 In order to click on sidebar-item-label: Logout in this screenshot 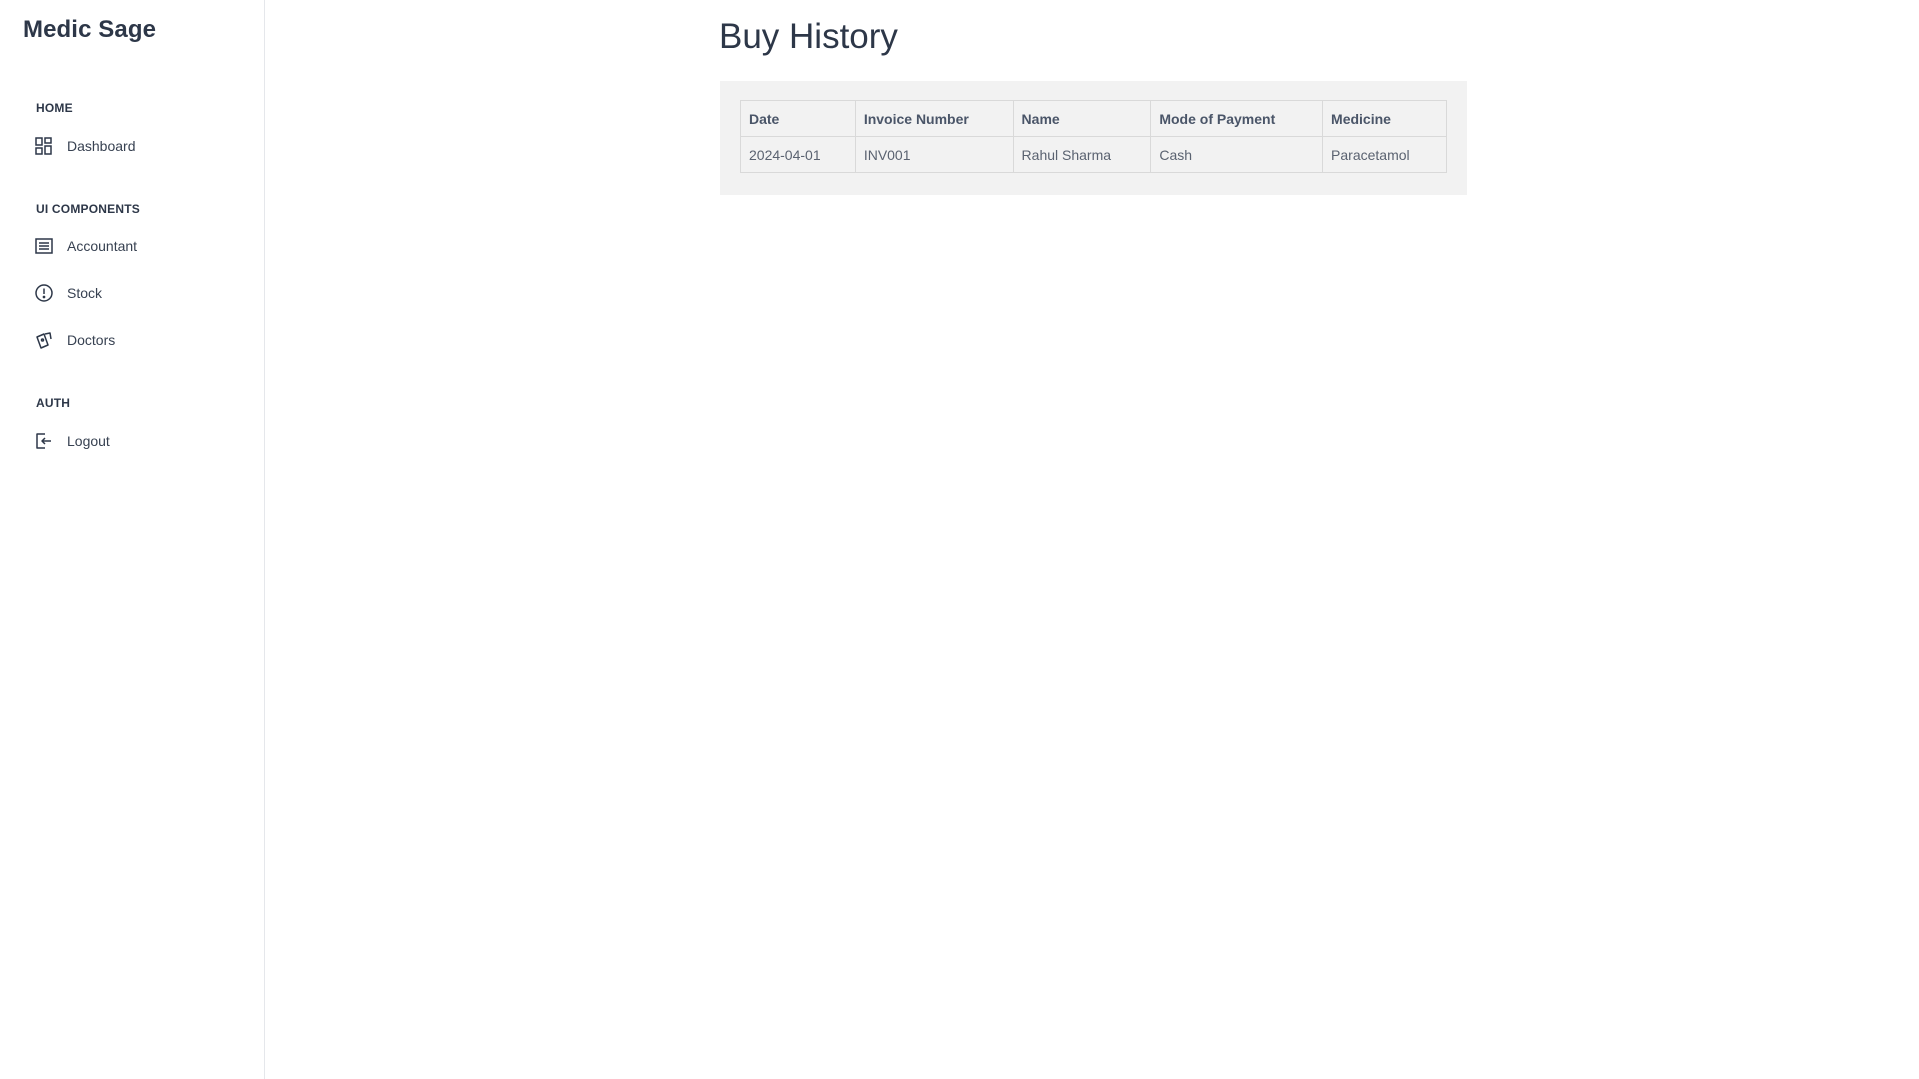, I will do `click(88, 441)`.